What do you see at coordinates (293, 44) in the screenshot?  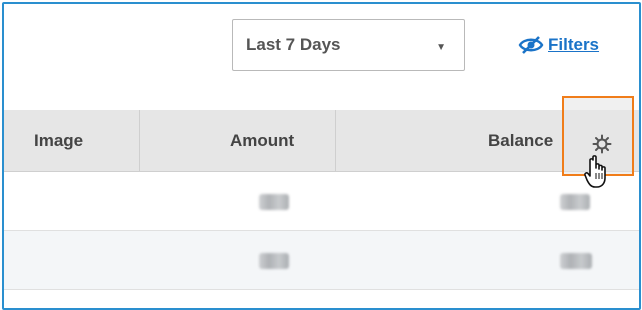 I see `date-range-value: Last 7 Days` at bounding box center [293, 44].